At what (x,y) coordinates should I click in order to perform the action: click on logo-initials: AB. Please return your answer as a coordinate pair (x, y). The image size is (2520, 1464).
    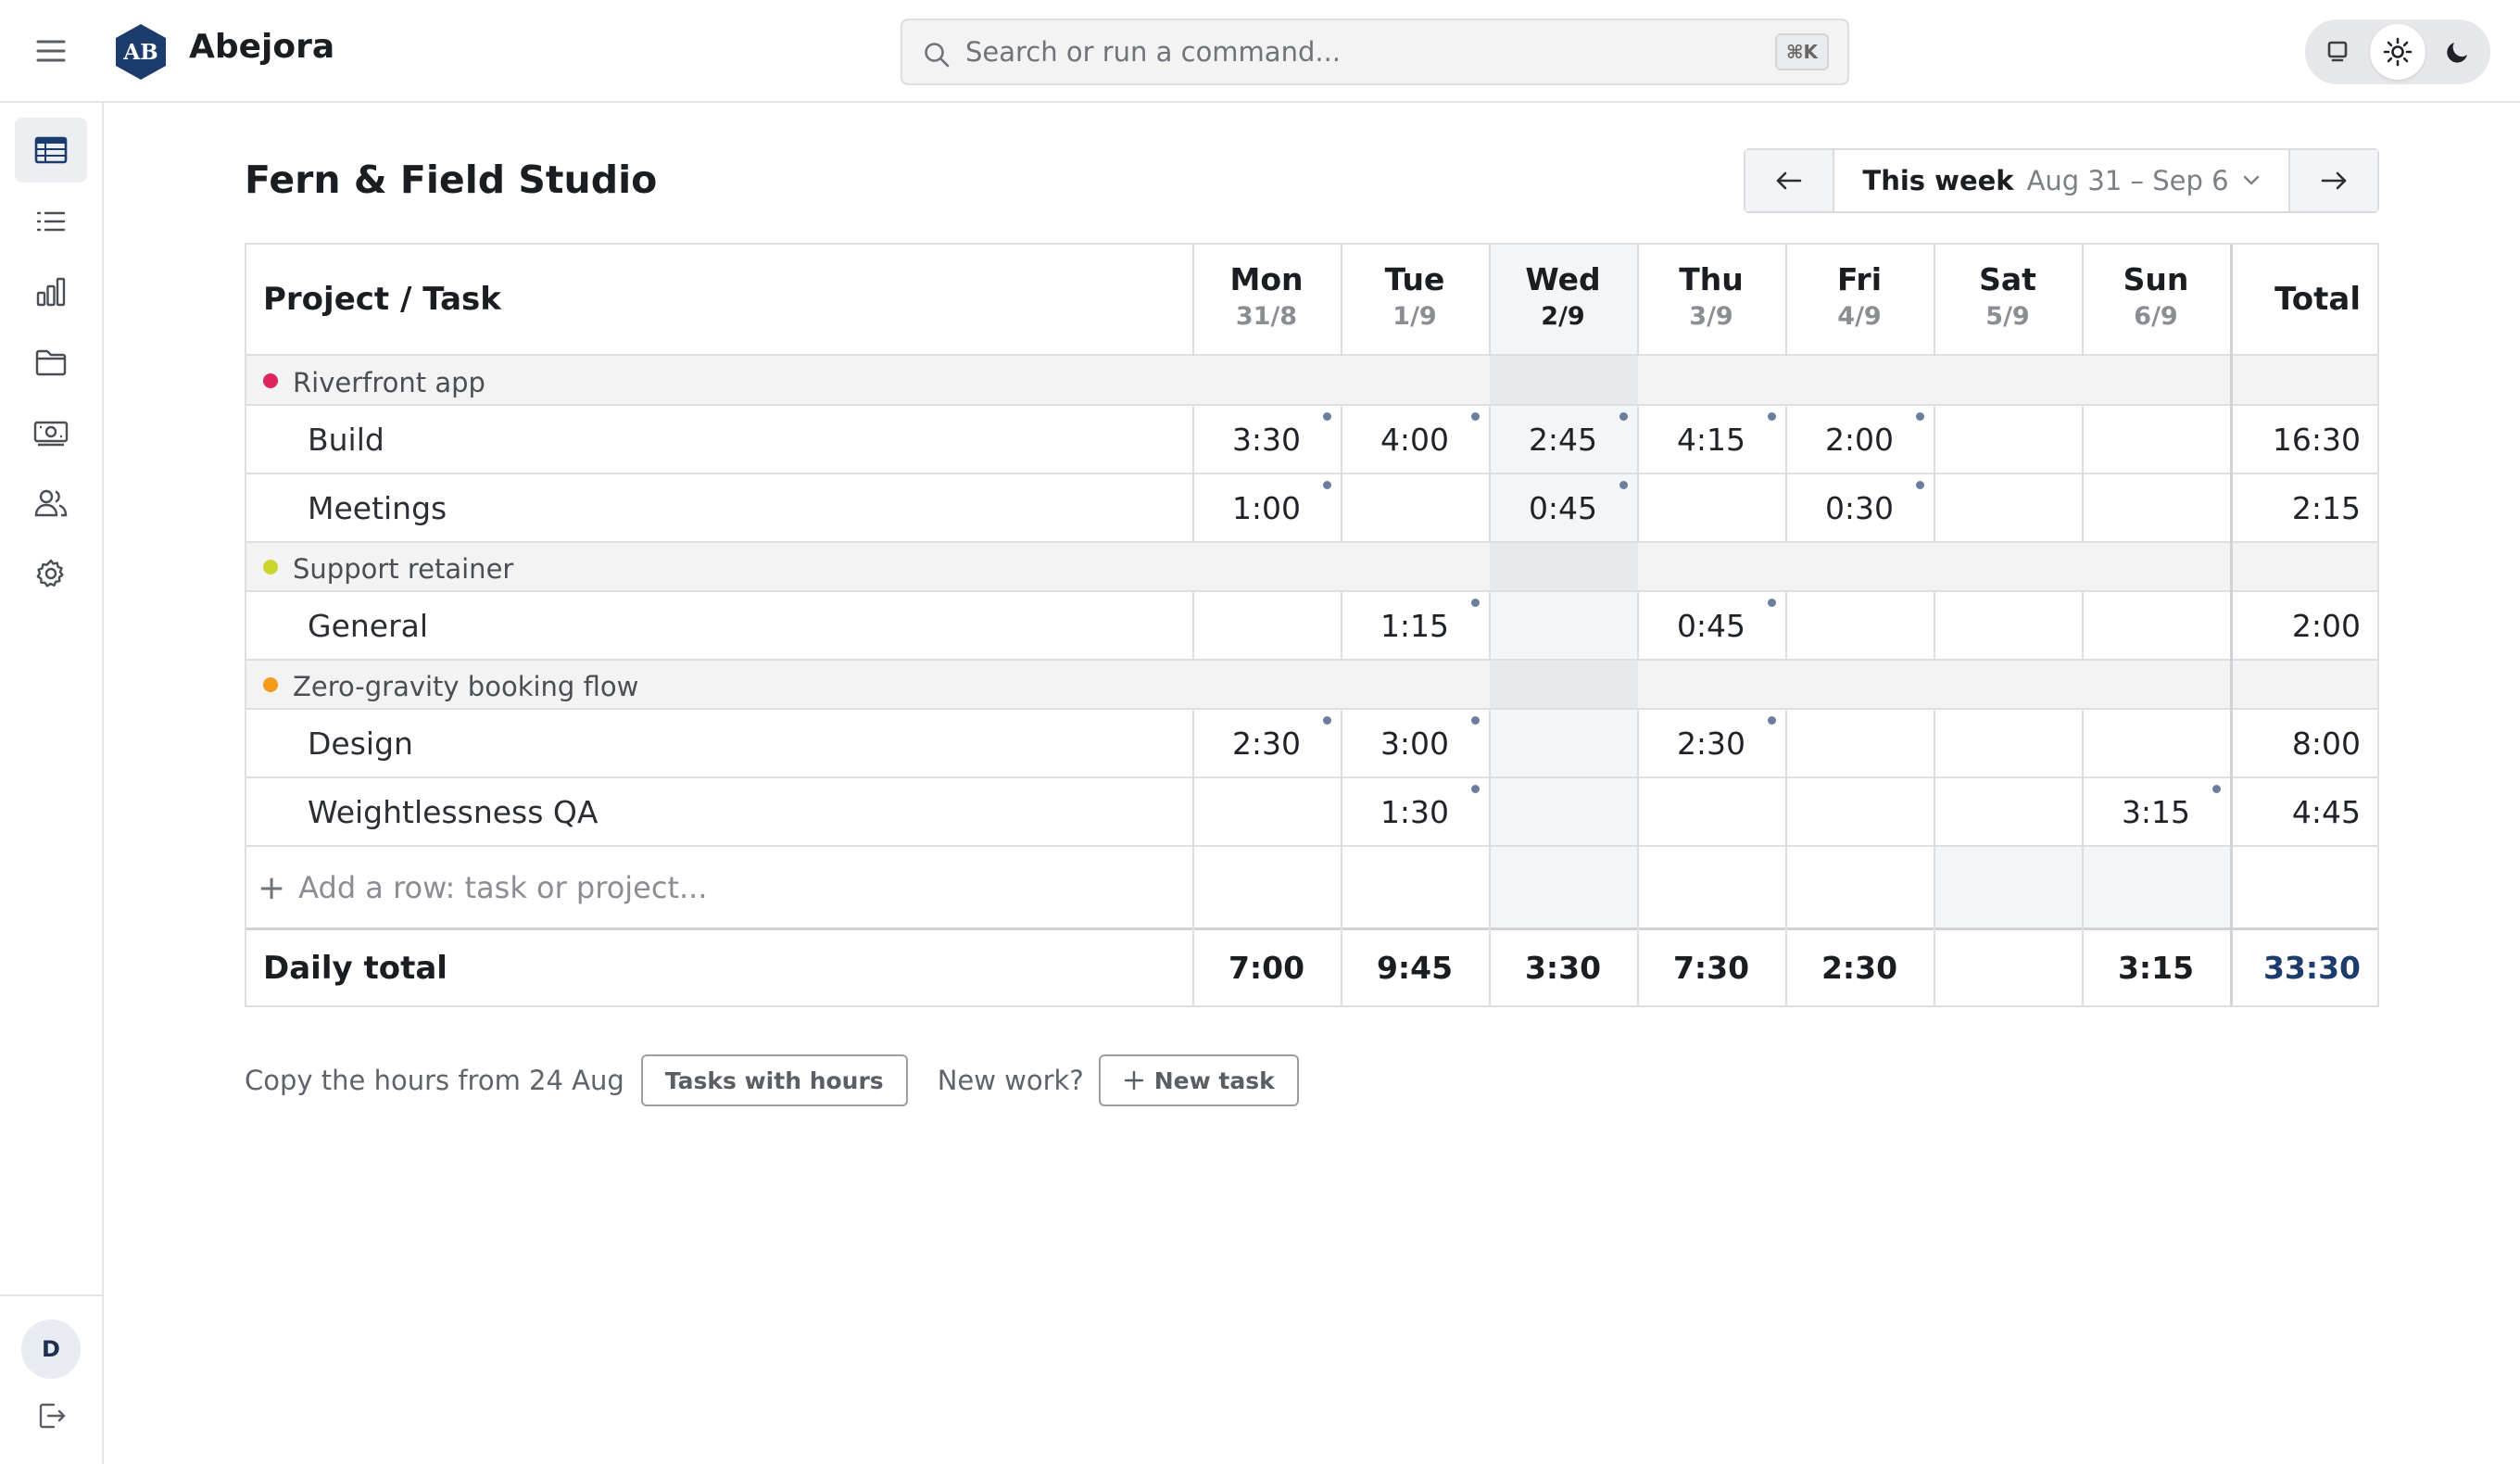
    Looking at the image, I should click on (140, 52).